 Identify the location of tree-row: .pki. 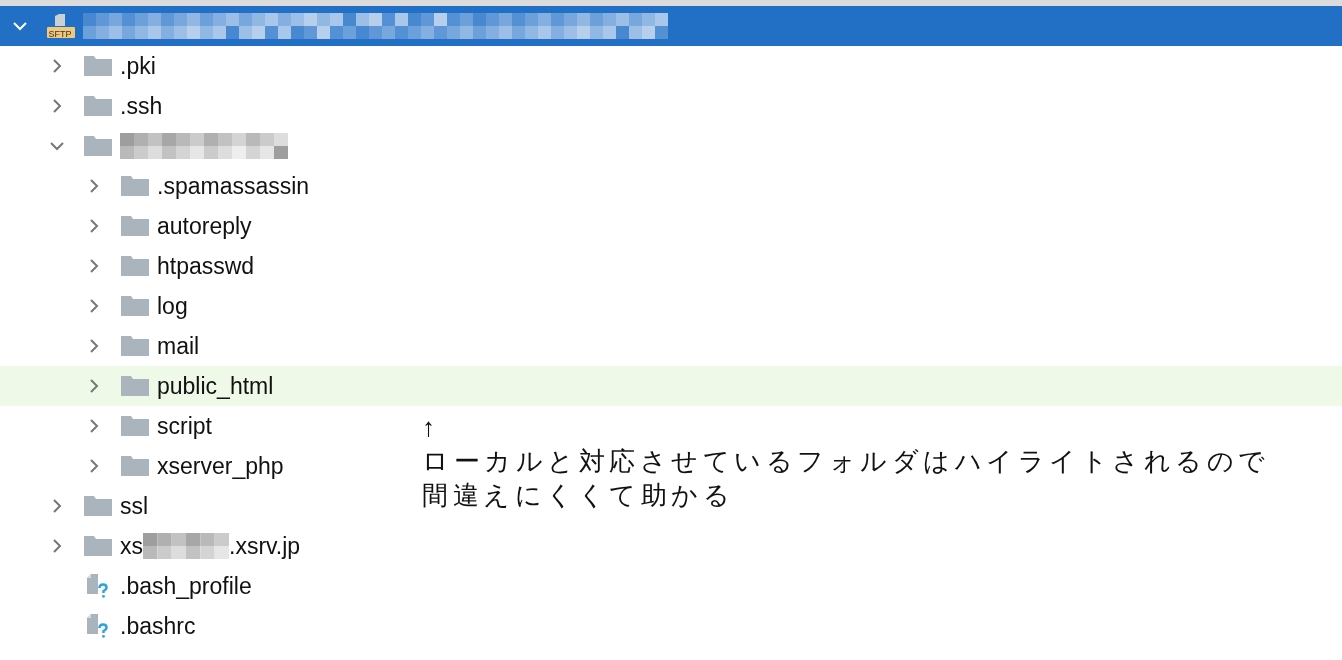
(200, 66).